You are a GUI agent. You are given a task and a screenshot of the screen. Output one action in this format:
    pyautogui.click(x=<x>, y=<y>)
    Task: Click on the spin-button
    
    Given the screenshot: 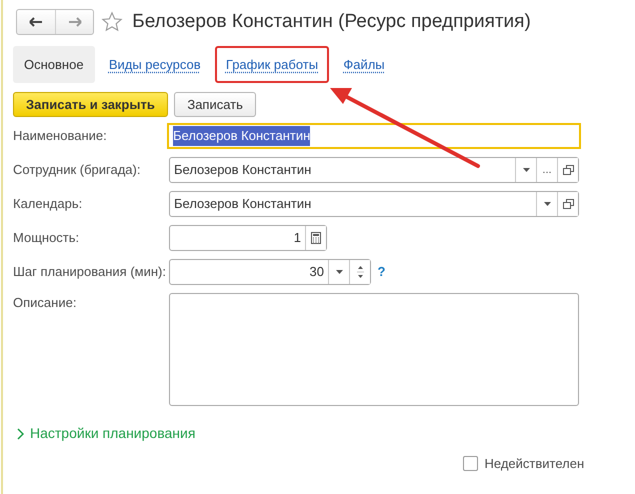 What is the action you would take?
    pyautogui.click(x=359, y=272)
    